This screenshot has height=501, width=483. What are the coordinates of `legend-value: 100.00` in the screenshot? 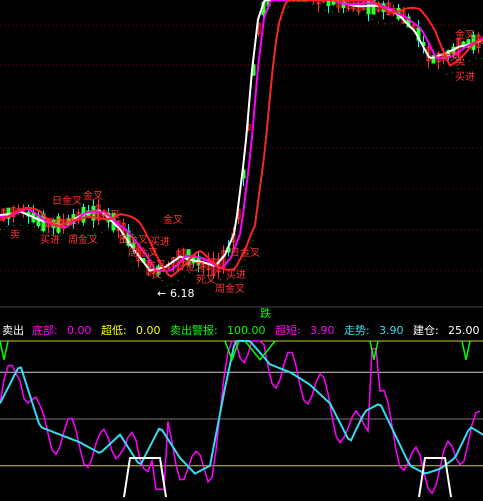 It's located at (246, 330).